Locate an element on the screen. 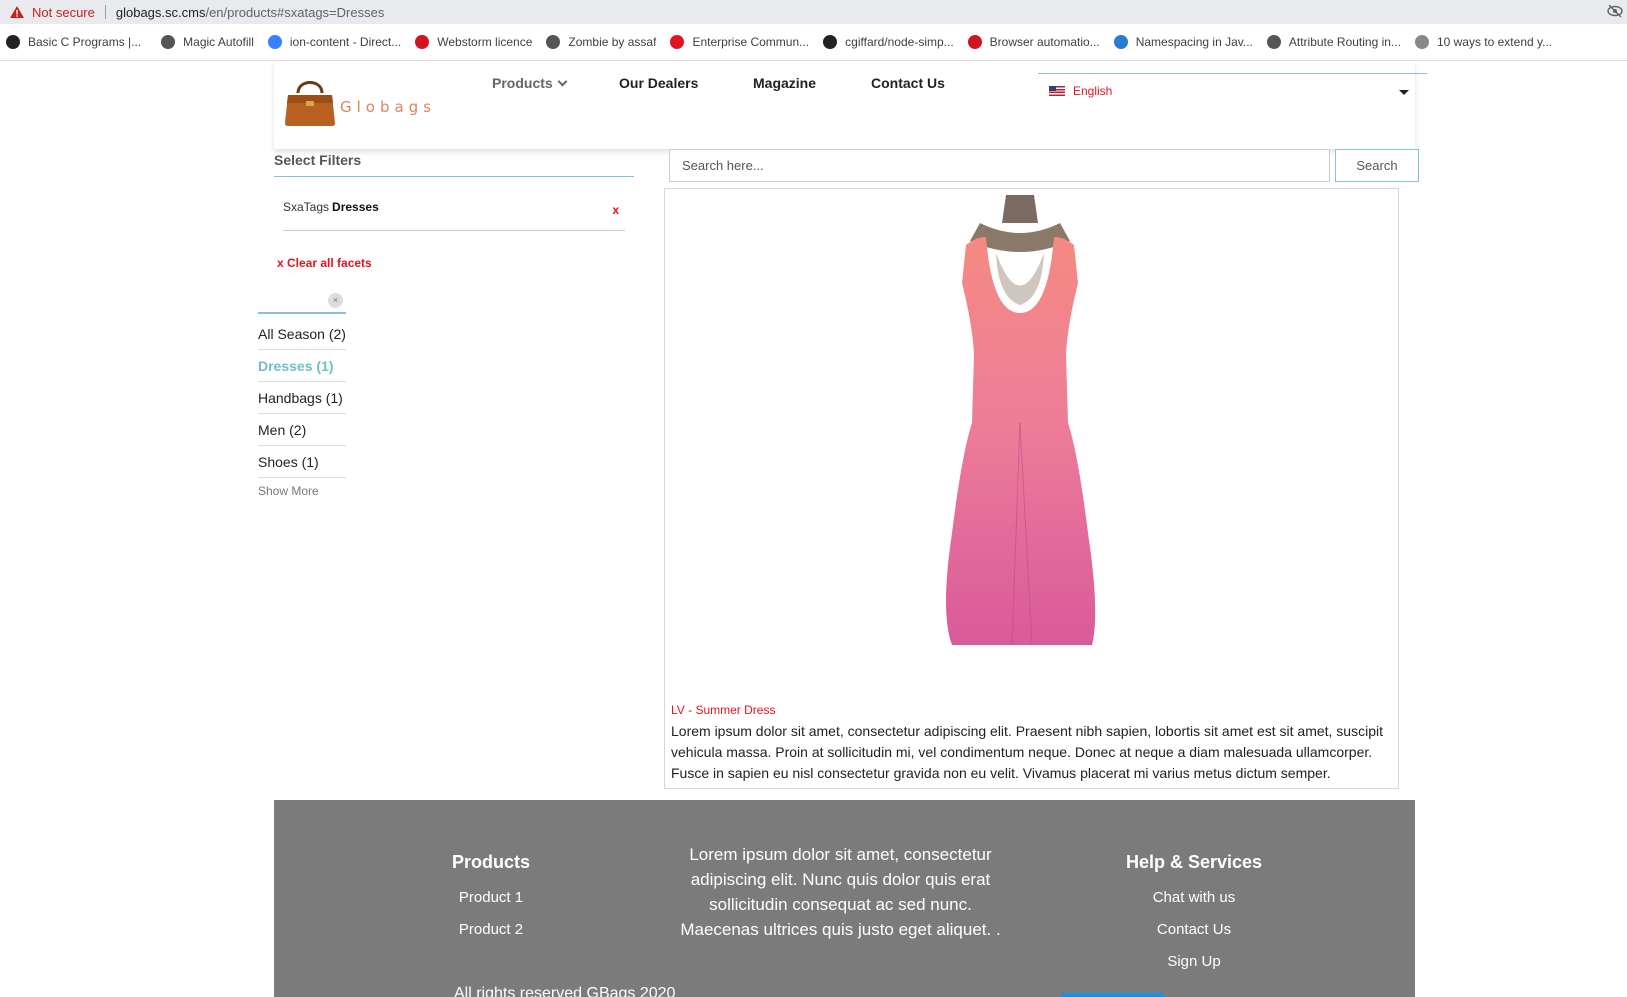 This screenshot has height=997, width=1627. category-facet-item: Dresses (1) is located at coordinates (302, 366).